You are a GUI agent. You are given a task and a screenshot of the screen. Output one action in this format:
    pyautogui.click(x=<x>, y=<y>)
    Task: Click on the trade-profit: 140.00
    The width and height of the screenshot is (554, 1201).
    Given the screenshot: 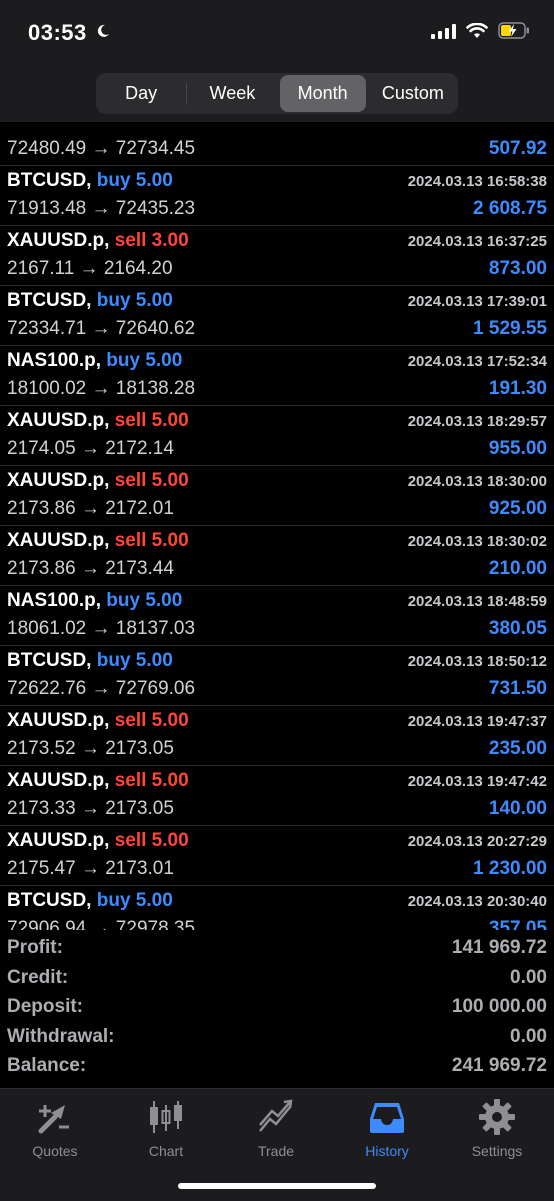 What is the action you would take?
    pyautogui.click(x=517, y=808)
    